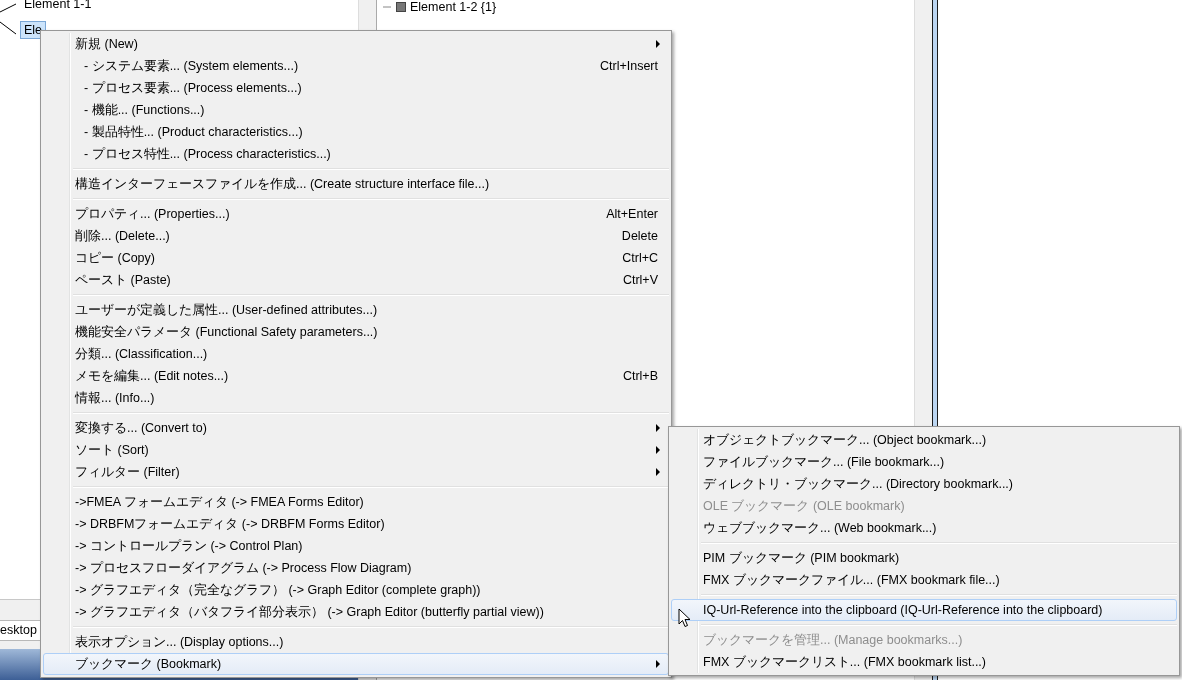  What do you see at coordinates (21, 630) in the screenshot?
I see `tab: esktop` at bounding box center [21, 630].